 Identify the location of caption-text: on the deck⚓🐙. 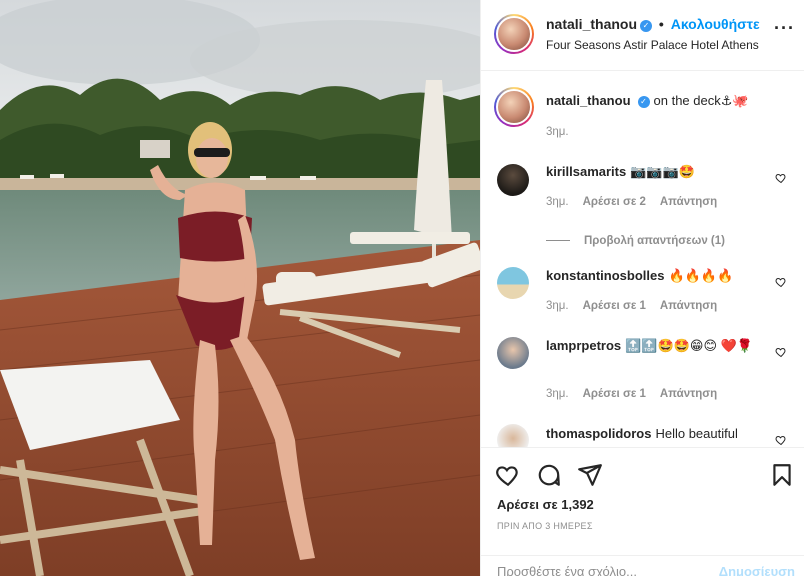
(701, 100).